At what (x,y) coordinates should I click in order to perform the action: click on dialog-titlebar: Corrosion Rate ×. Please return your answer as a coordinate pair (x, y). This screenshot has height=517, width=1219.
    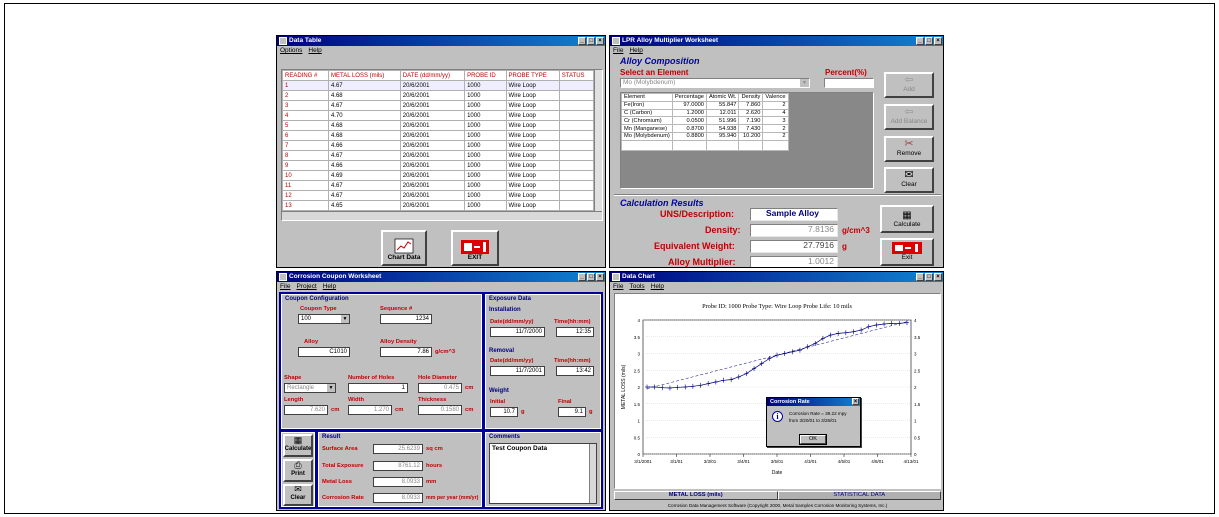
    Looking at the image, I should click on (813, 402).